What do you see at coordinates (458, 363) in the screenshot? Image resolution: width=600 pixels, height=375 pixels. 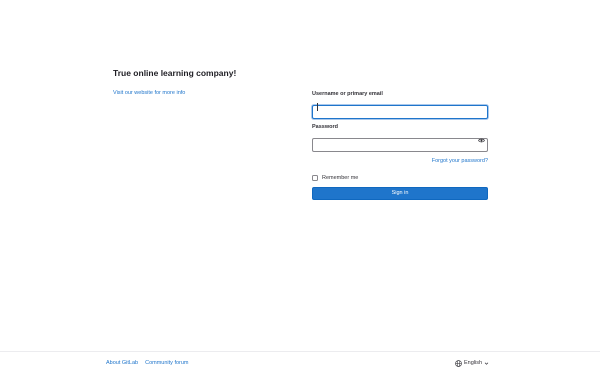 I see `globe-icon` at bounding box center [458, 363].